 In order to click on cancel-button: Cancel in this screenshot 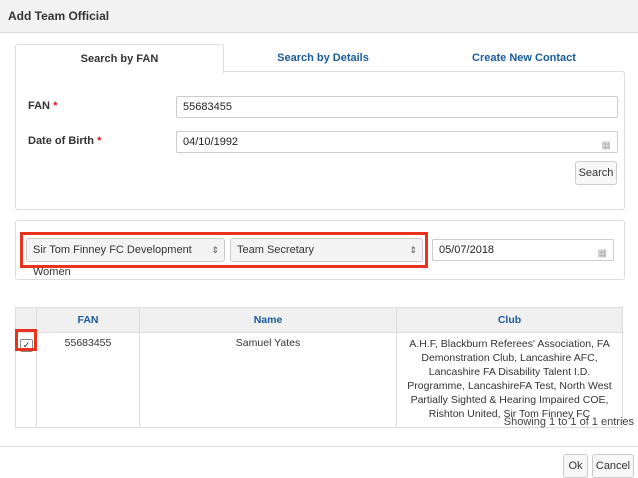, I will do `click(613, 466)`.